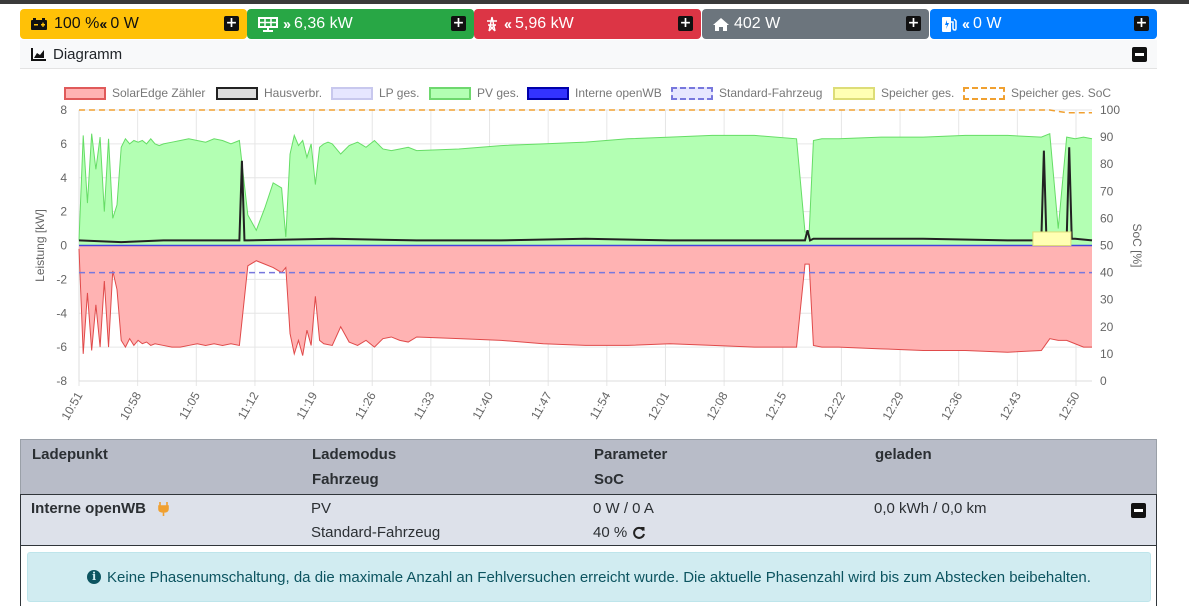  Describe the element at coordinates (721, 24) in the screenshot. I see `house-icon` at that location.